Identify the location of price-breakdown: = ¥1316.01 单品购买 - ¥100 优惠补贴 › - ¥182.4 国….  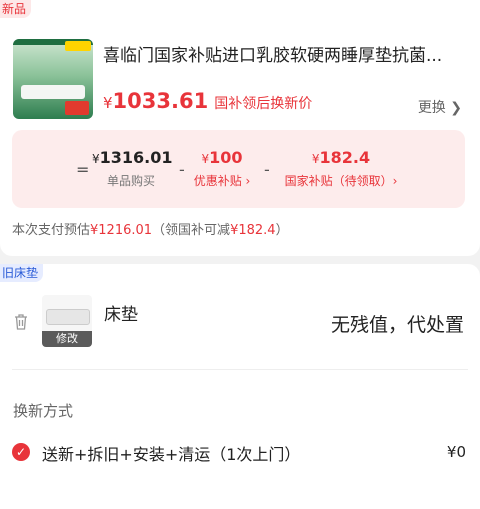
(238, 169).